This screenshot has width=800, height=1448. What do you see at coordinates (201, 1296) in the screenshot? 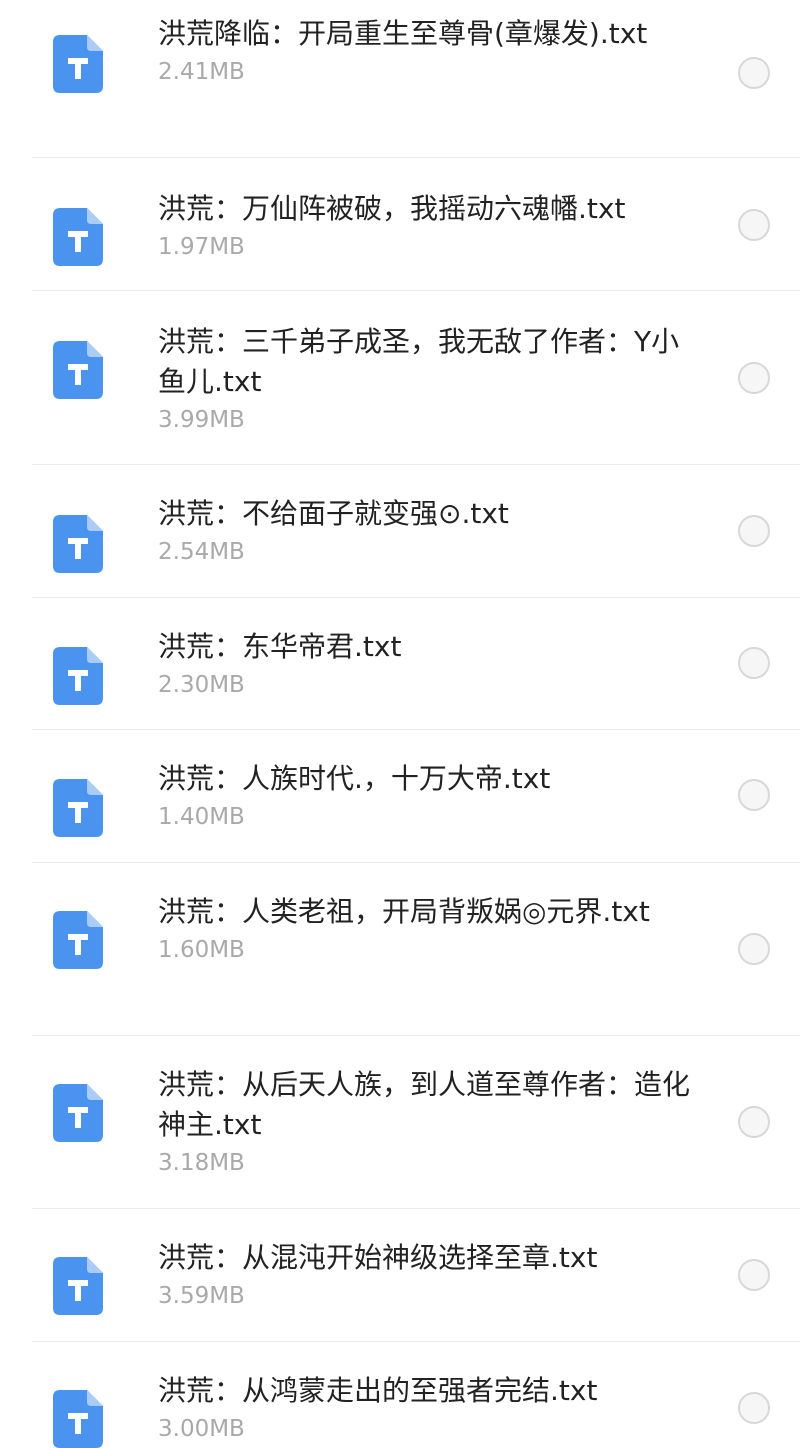
I see `file-size: 3.59MB` at bounding box center [201, 1296].